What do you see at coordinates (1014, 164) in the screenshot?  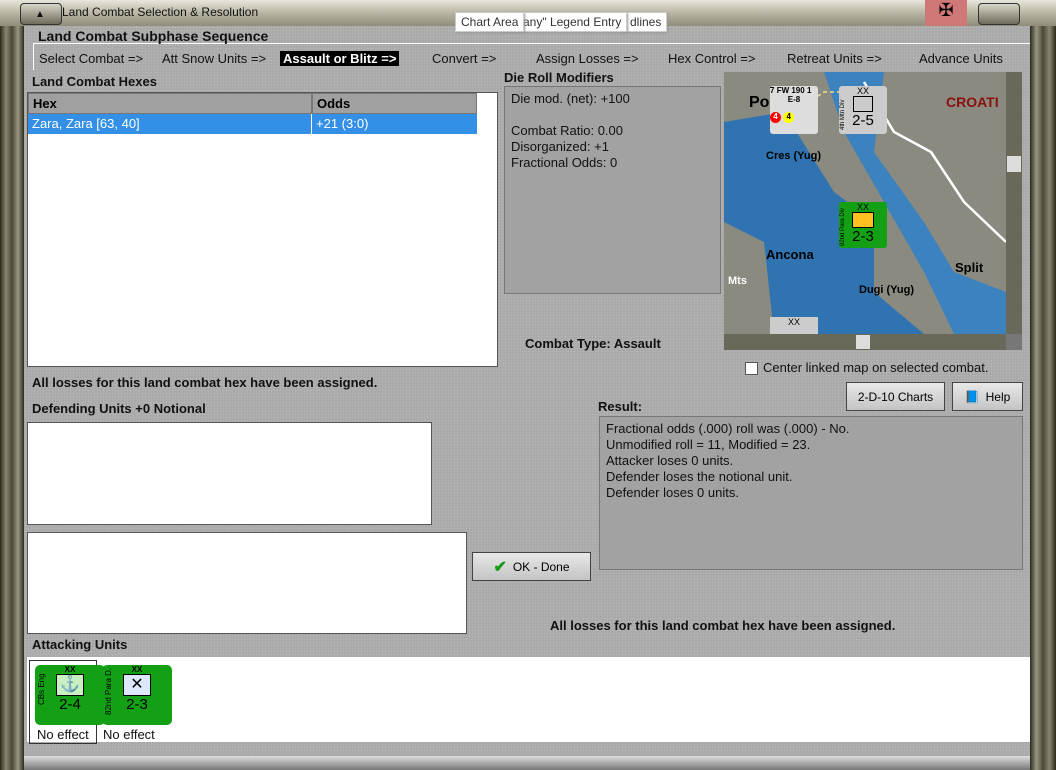 I see `vscroll-thumb` at bounding box center [1014, 164].